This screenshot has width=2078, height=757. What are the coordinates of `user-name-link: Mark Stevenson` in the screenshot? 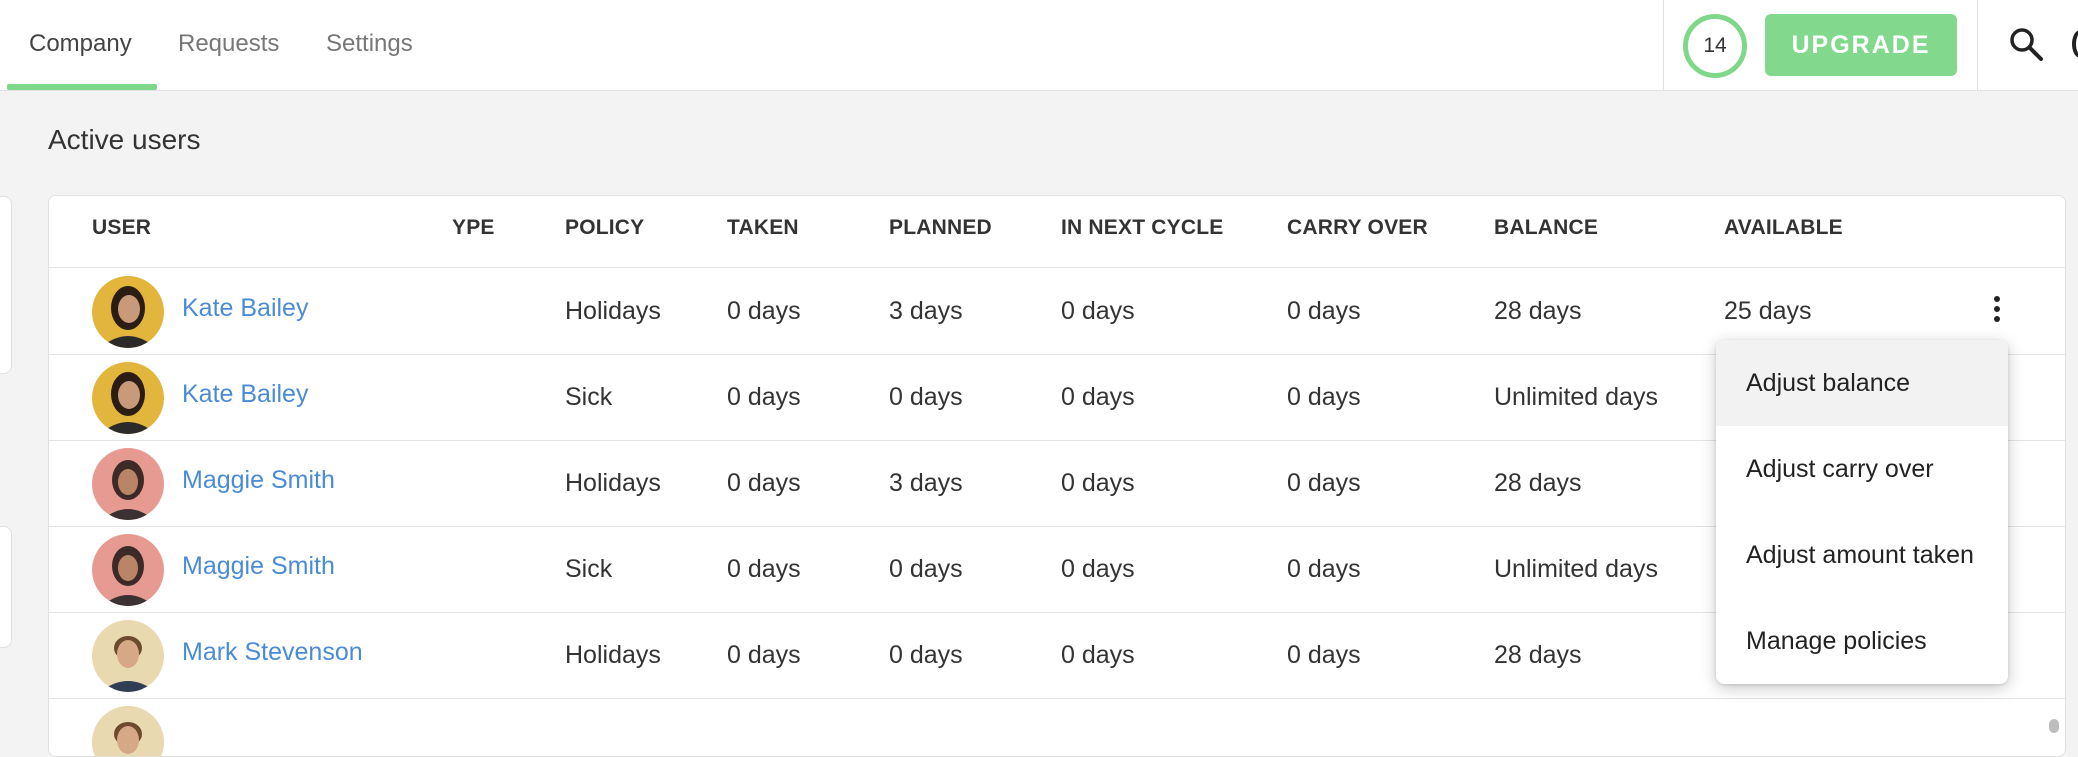 It's located at (272, 652).